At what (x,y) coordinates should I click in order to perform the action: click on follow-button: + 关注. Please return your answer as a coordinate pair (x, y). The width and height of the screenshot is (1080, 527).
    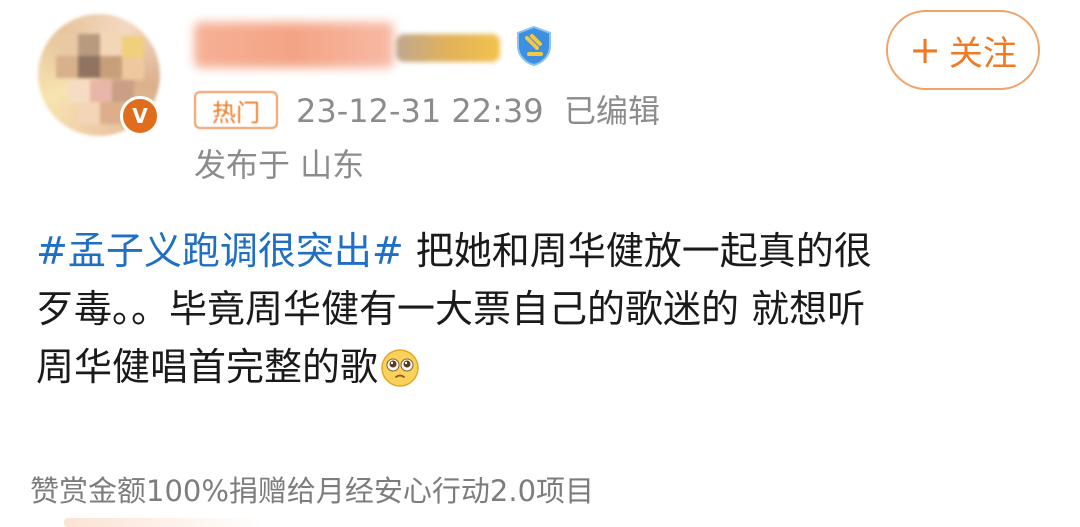
    Looking at the image, I should click on (963, 50).